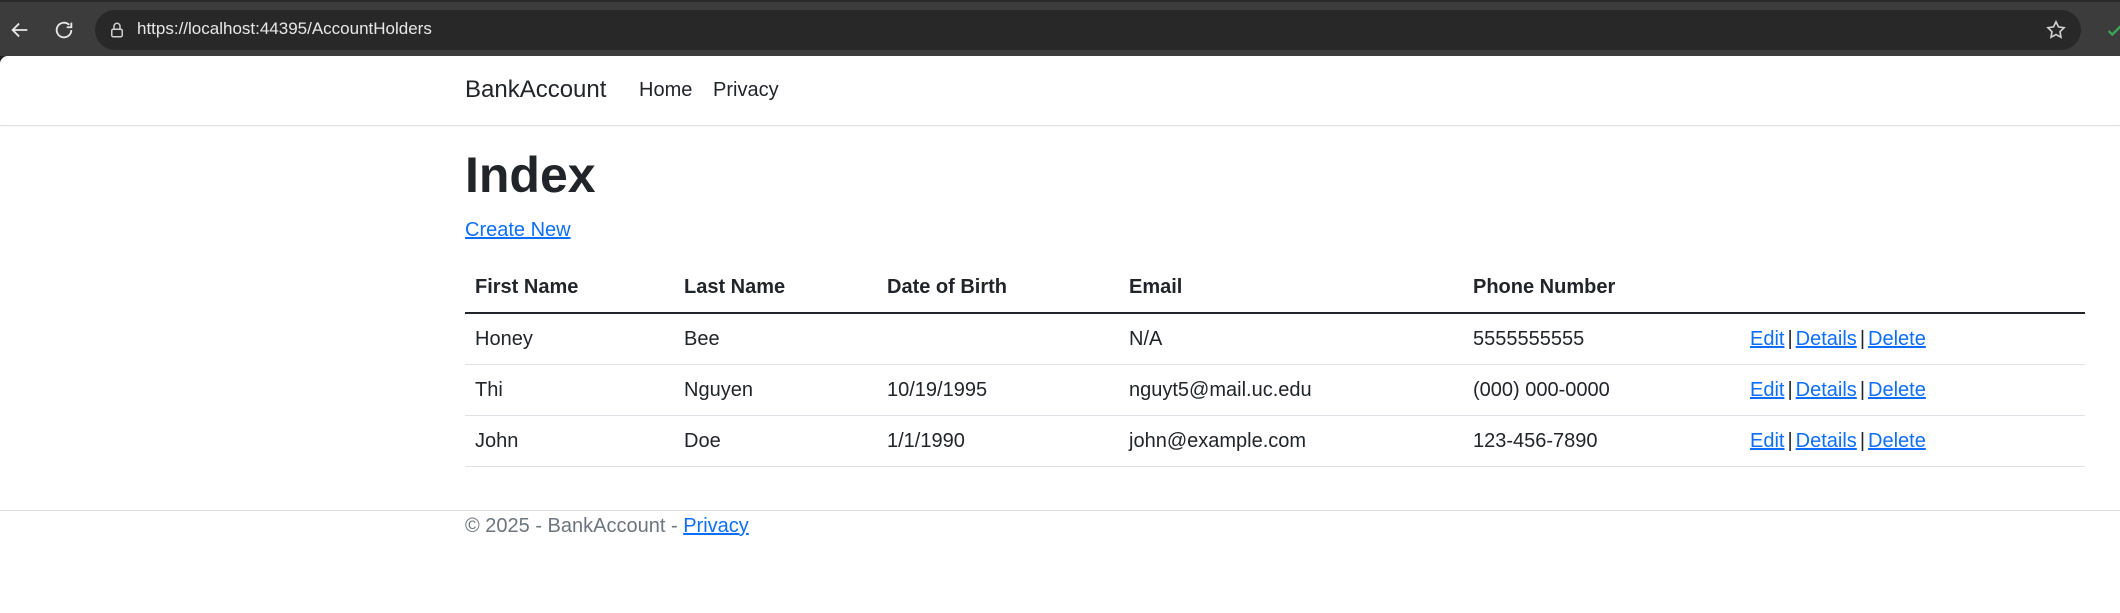  I want to click on cell-last-name: Nguyen, so click(775, 390).